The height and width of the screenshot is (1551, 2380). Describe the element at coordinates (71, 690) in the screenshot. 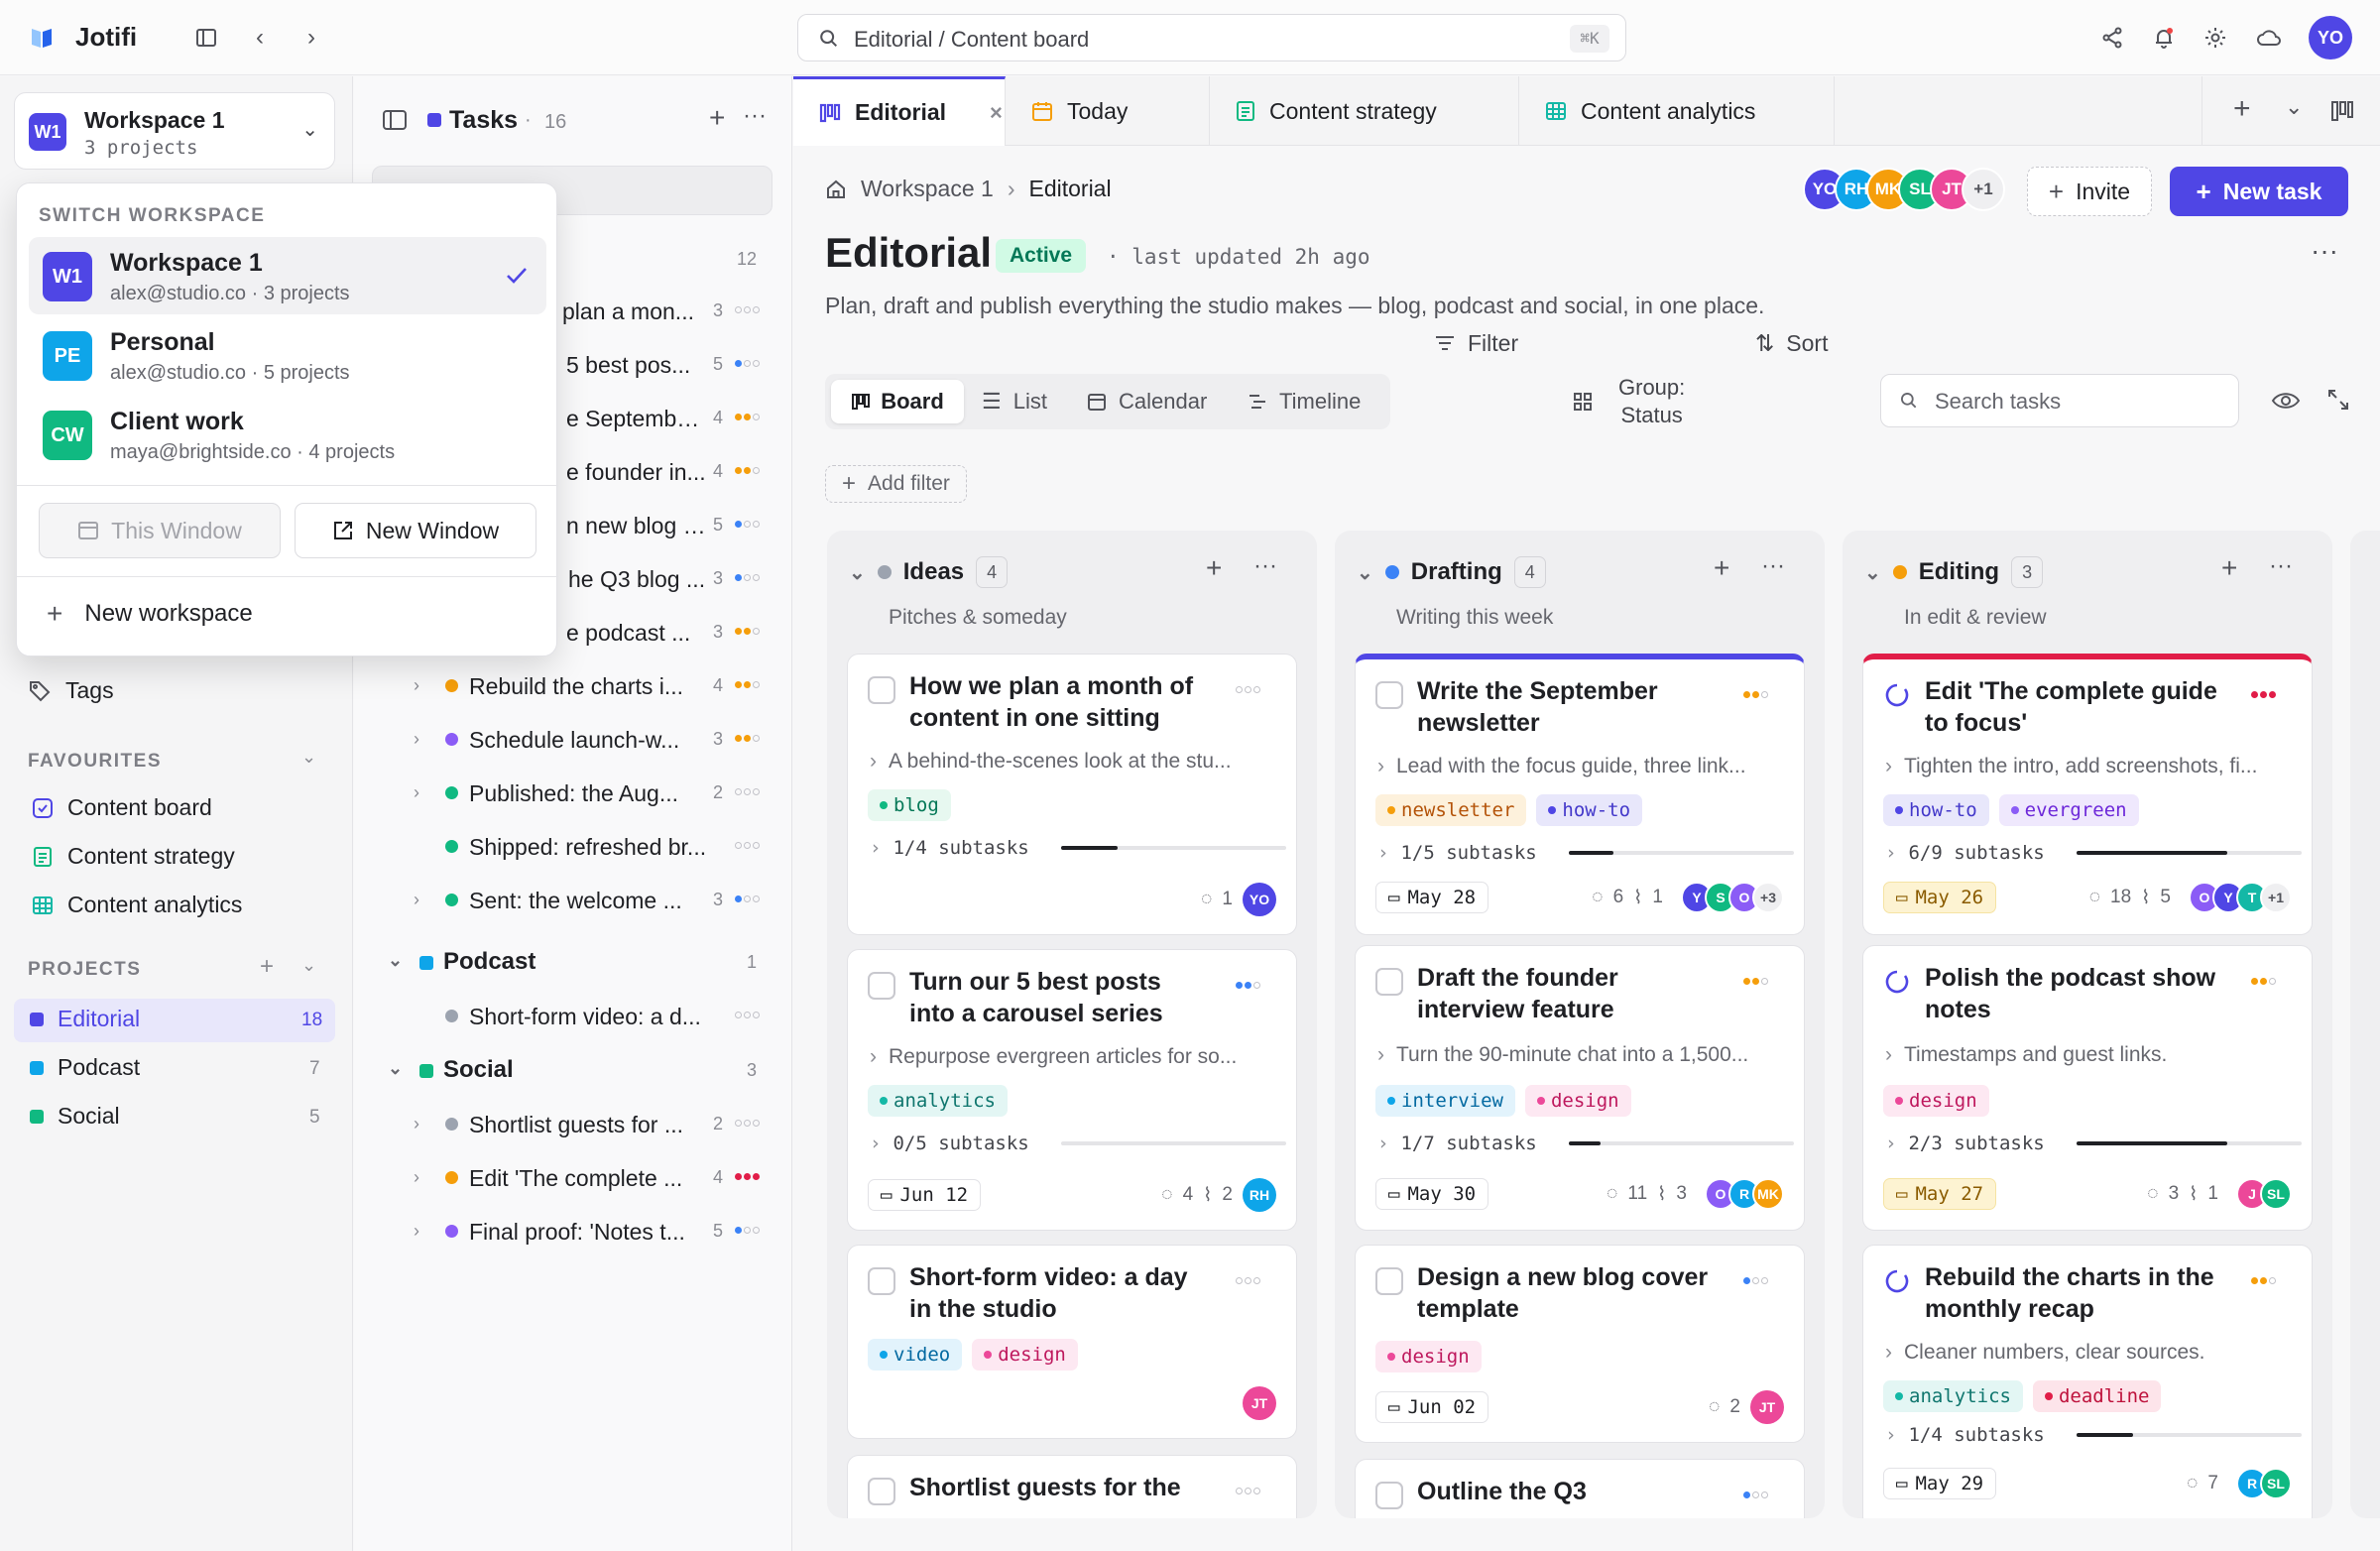

I see `sidebar-tags: Tags` at that location.